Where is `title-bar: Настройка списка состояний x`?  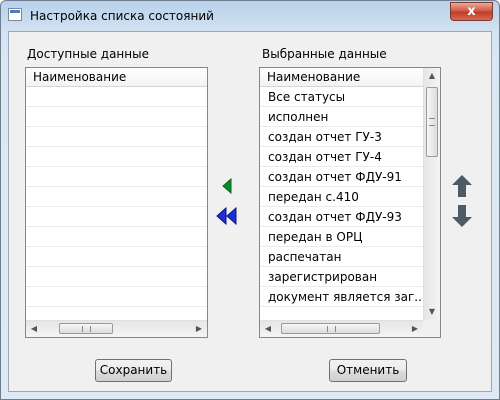 title-bar: Настройка списка состояний x is located at coordinates (250, 16).